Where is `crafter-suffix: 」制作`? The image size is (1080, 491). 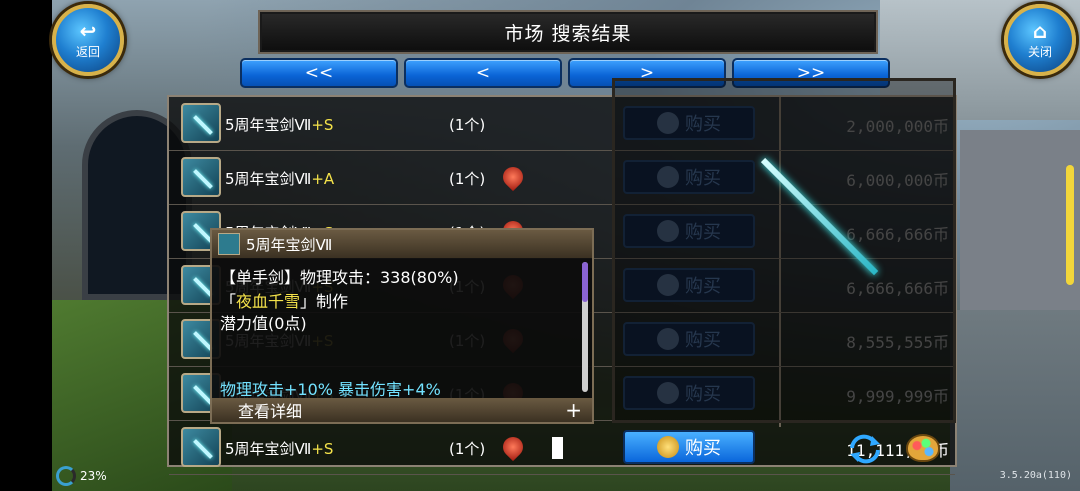
crafter-suffix: 」制作 is located at coordinates (324, 301).